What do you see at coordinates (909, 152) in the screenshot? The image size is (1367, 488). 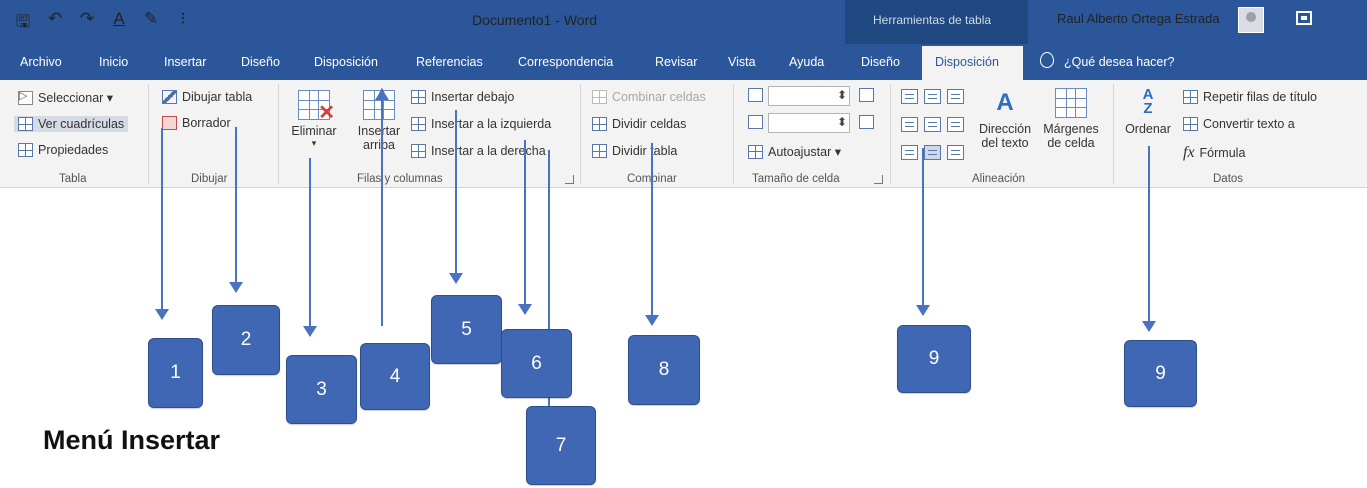 I see `align-bottom-left-icon` at bounding box center [909, 152].